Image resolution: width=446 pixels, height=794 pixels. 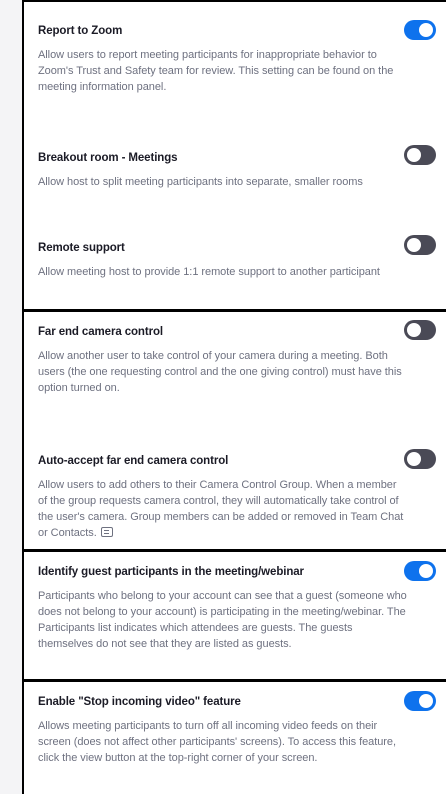 I want to click on toggle-far-end-camera-control, so click(x=420, y=330).